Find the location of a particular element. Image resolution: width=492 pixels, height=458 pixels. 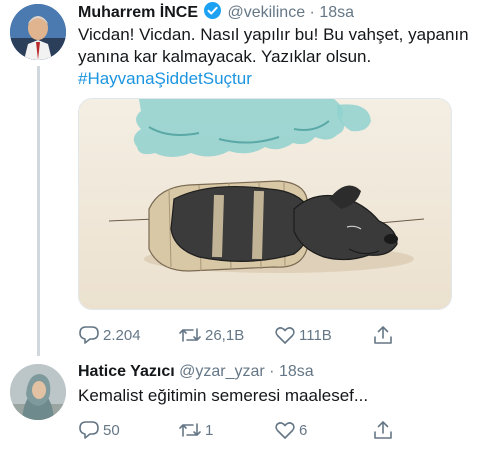

retweet-button: 26,1B is located at coordinates (211, 335).